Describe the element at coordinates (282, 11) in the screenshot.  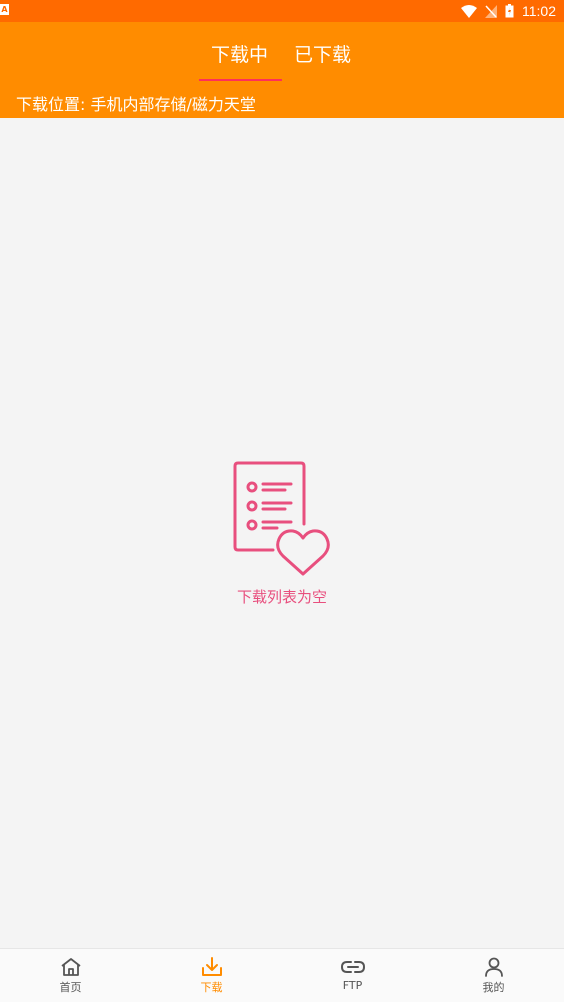
I see `status-bar: A 11:02` at that location.